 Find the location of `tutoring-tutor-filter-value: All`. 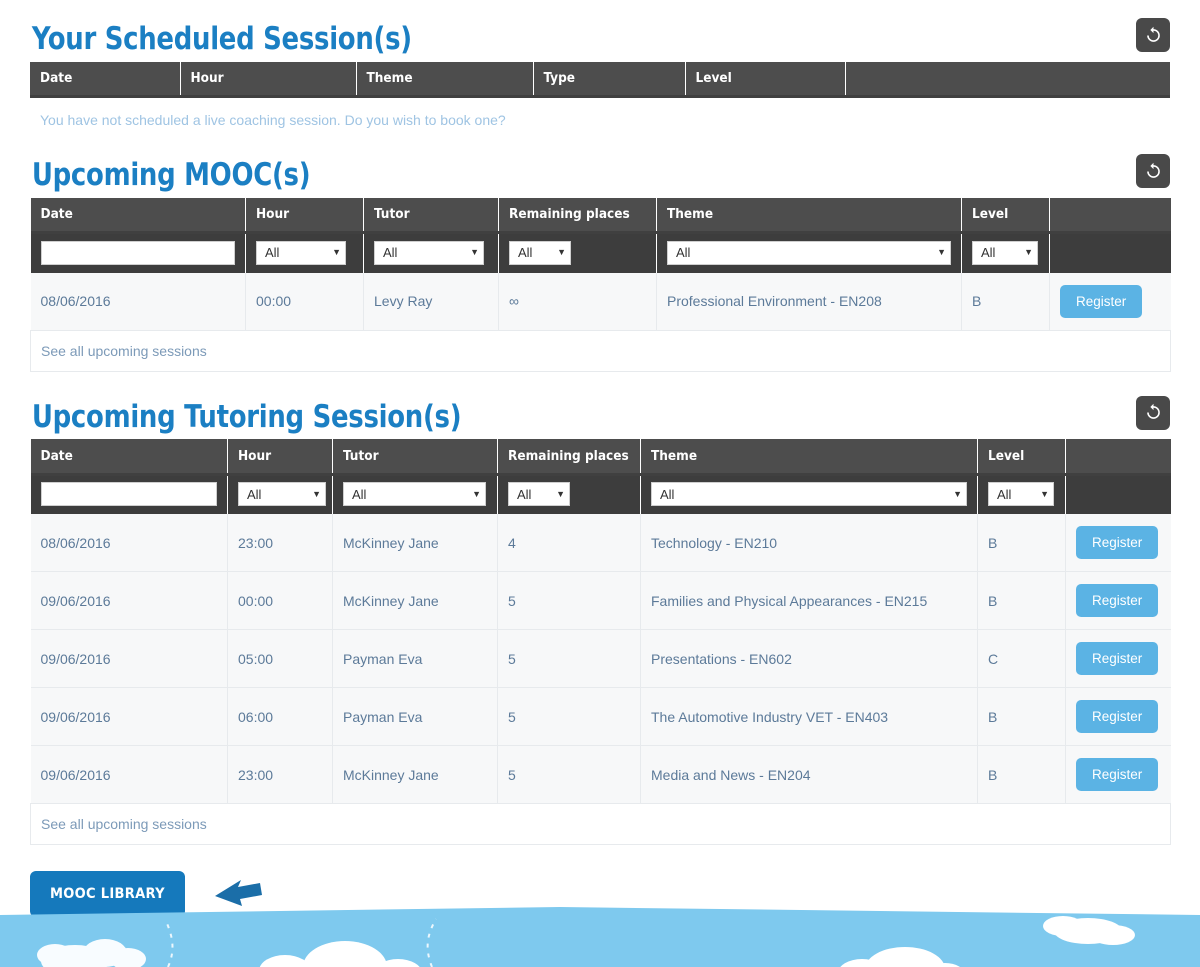

tutoring-tutor-filter-value: All is located at coordinates (359, 494).